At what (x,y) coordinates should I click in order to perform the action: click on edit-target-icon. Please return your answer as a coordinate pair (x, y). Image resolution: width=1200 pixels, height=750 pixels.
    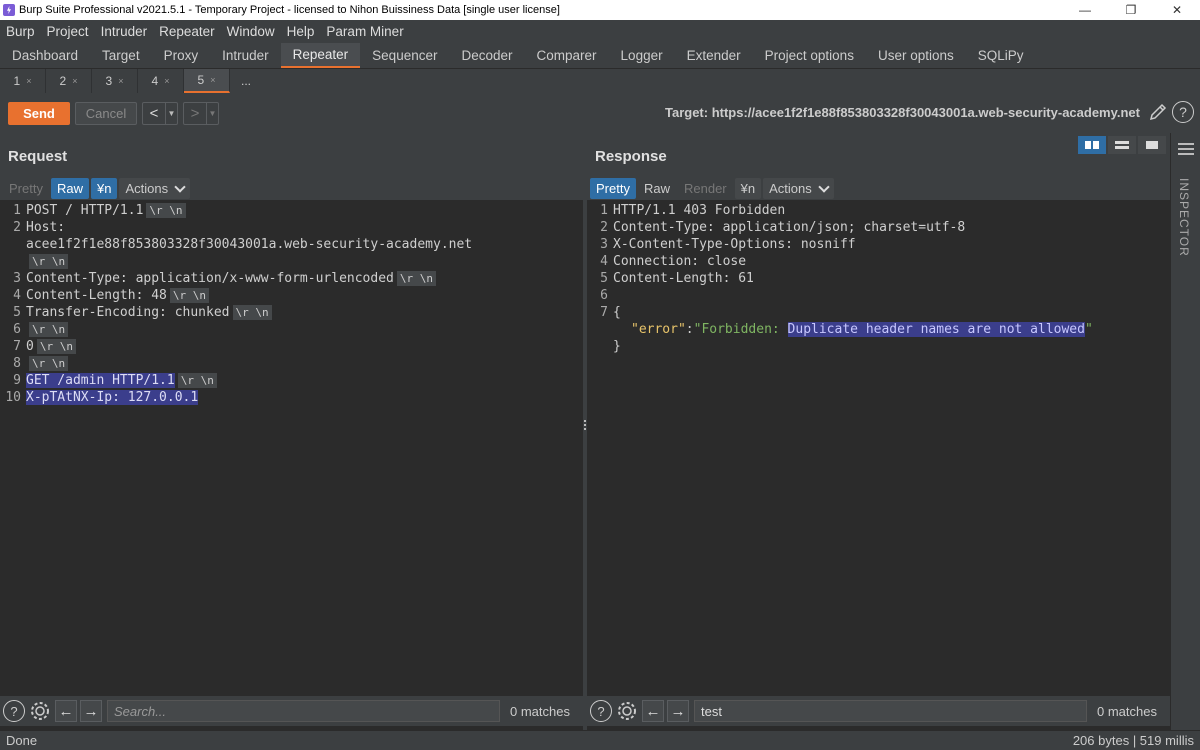
    Looking at the image, I should click on (1158, 112).